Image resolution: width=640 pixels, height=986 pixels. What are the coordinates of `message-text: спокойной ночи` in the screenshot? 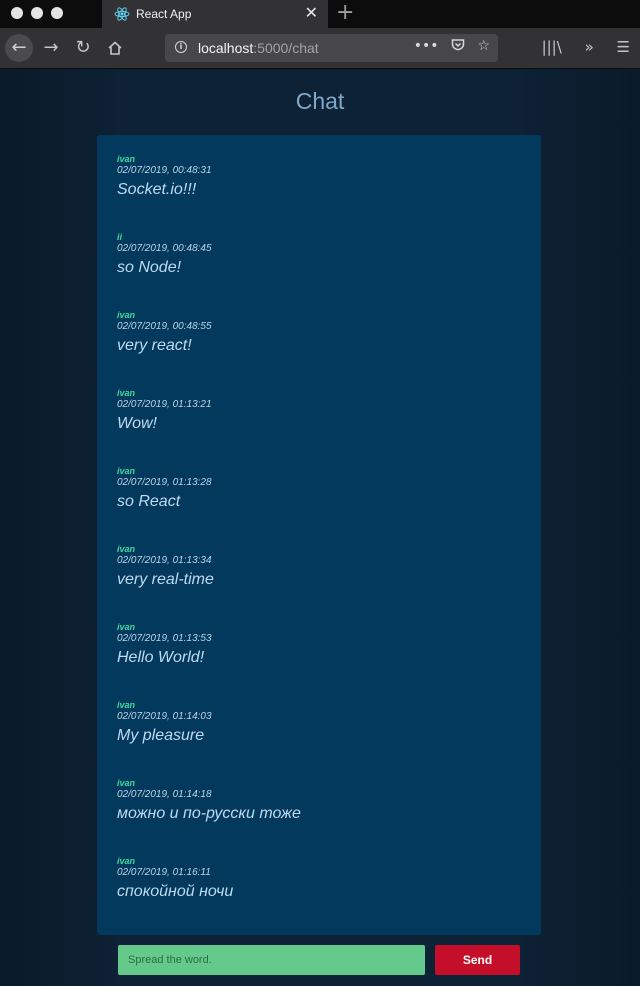 It's located at (175, 891).